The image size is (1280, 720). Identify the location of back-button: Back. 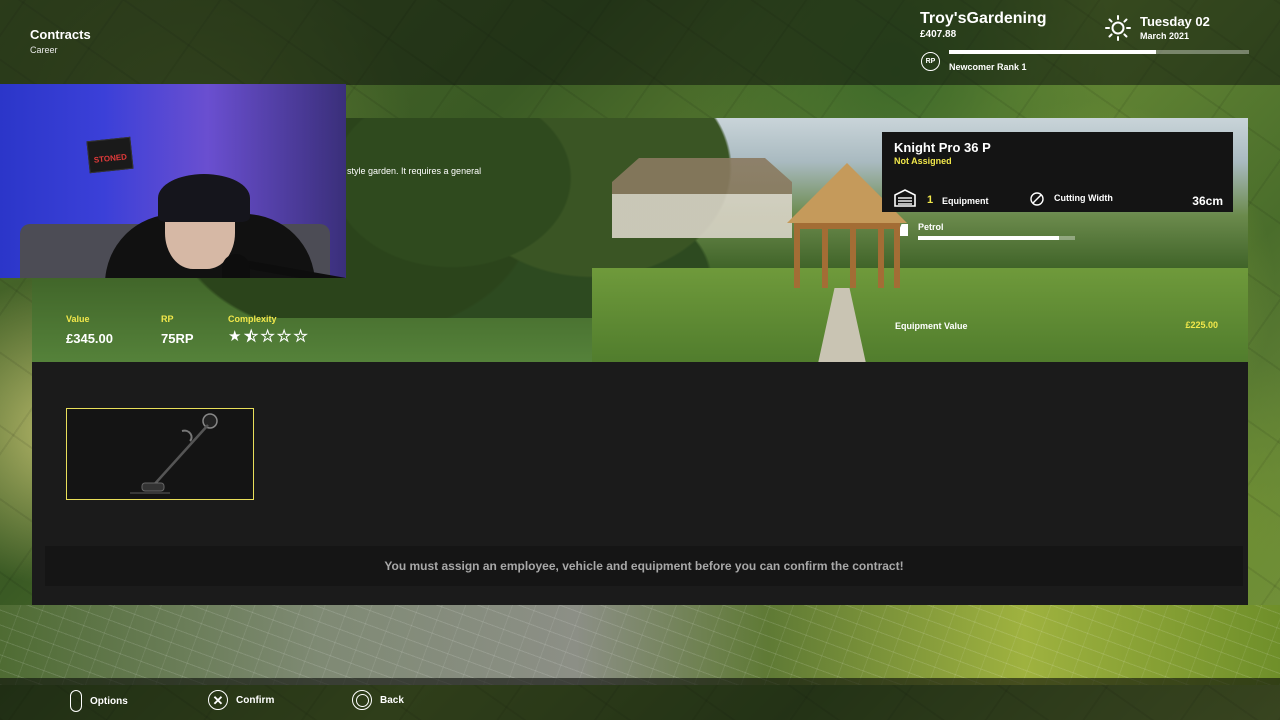
(378, 700).